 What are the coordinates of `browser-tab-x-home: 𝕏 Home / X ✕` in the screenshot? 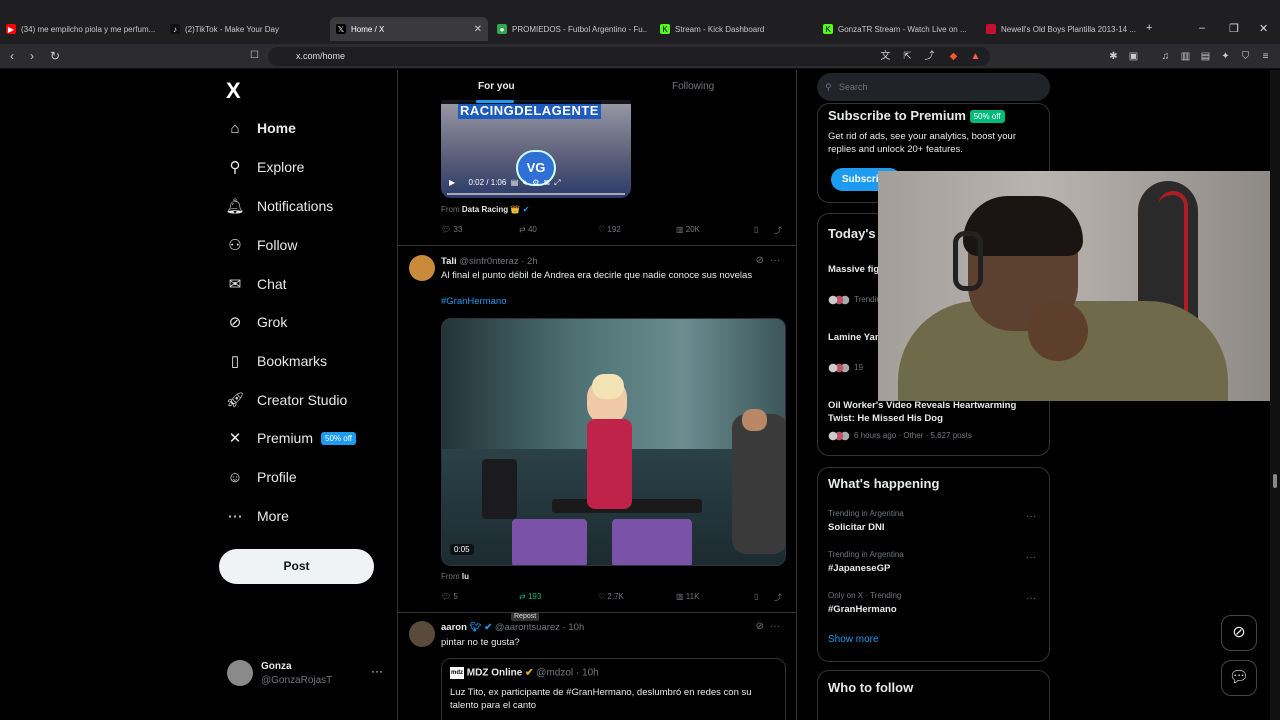 It's located at (409, 29).